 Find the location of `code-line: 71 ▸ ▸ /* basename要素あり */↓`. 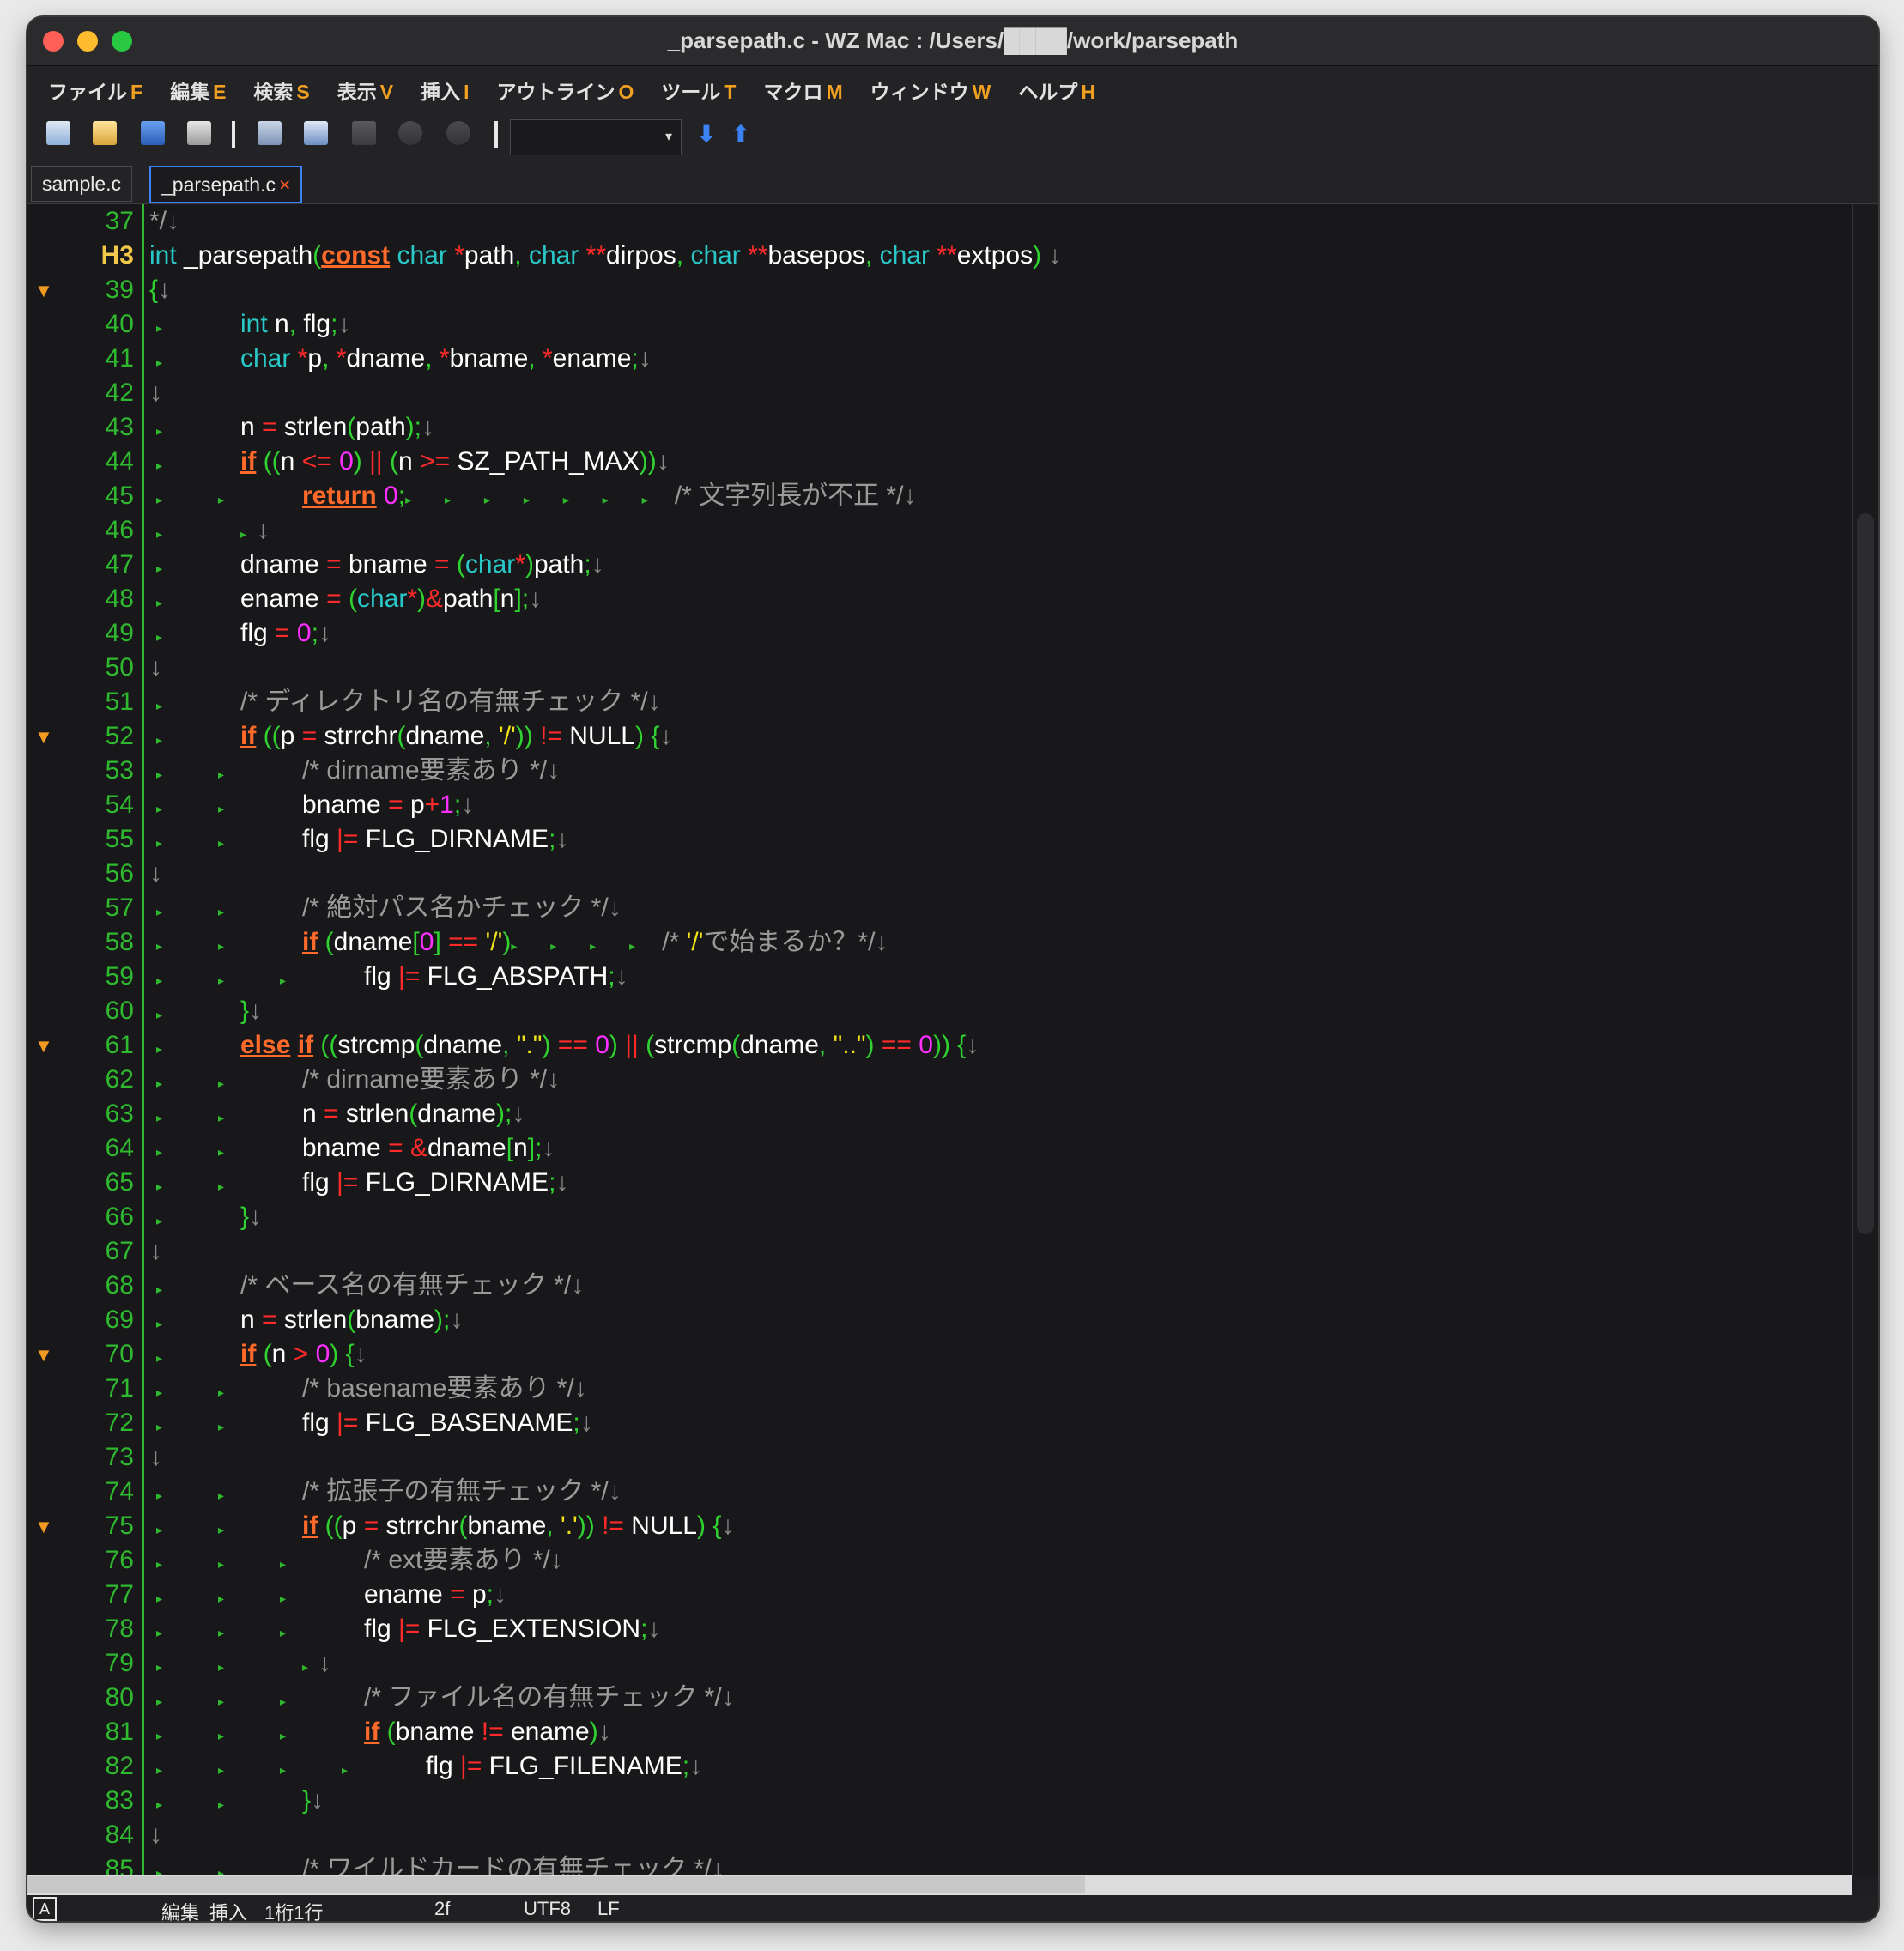

code-line: 71 ▸ ▸ /* basename要素あり */↓ is located at coordinates (940, 1389).